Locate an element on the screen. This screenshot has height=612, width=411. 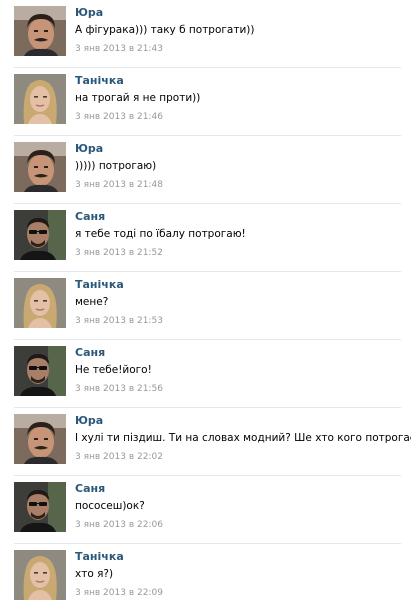
message-text: Не тебе!його! is located at coordinates (113, 370).